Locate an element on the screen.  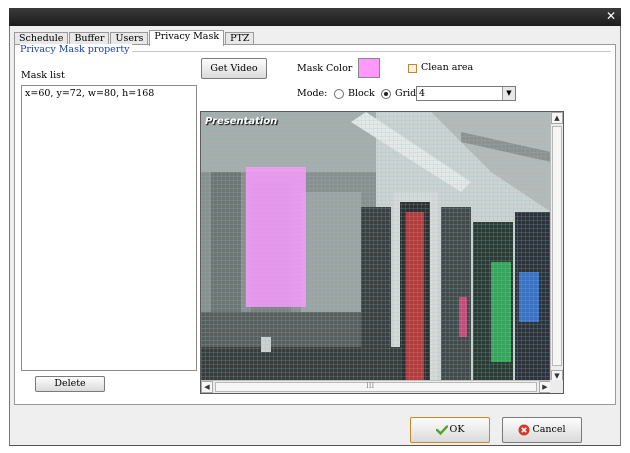
mode-block-label: Block is located at coordinates (361, 93).